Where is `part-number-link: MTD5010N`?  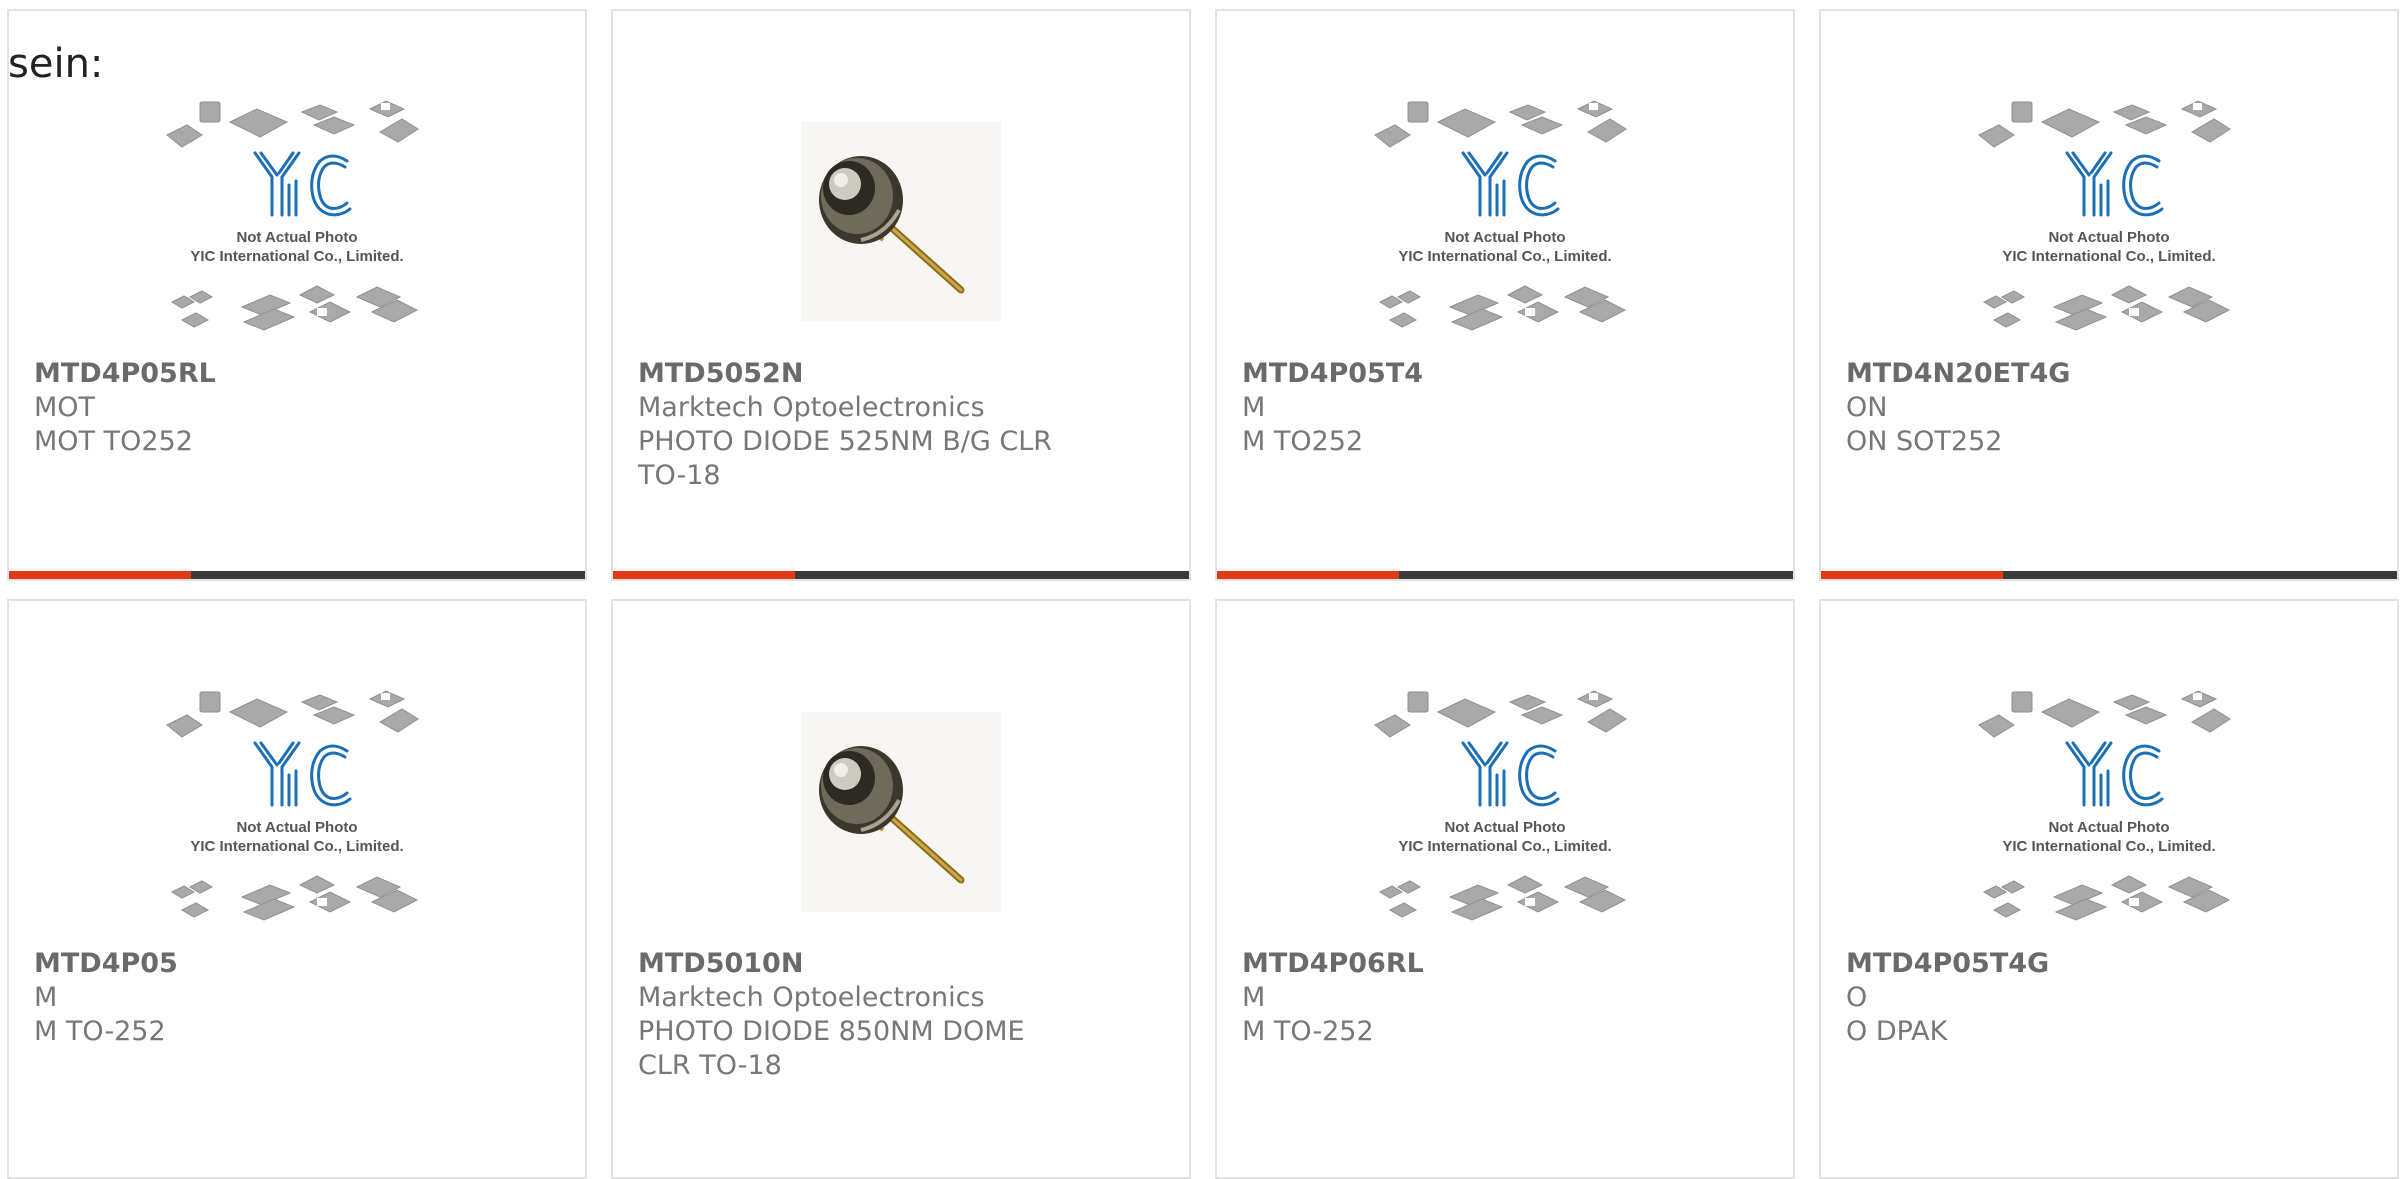
part-number-link: MTD5010N is located at coordinates (903, 964).